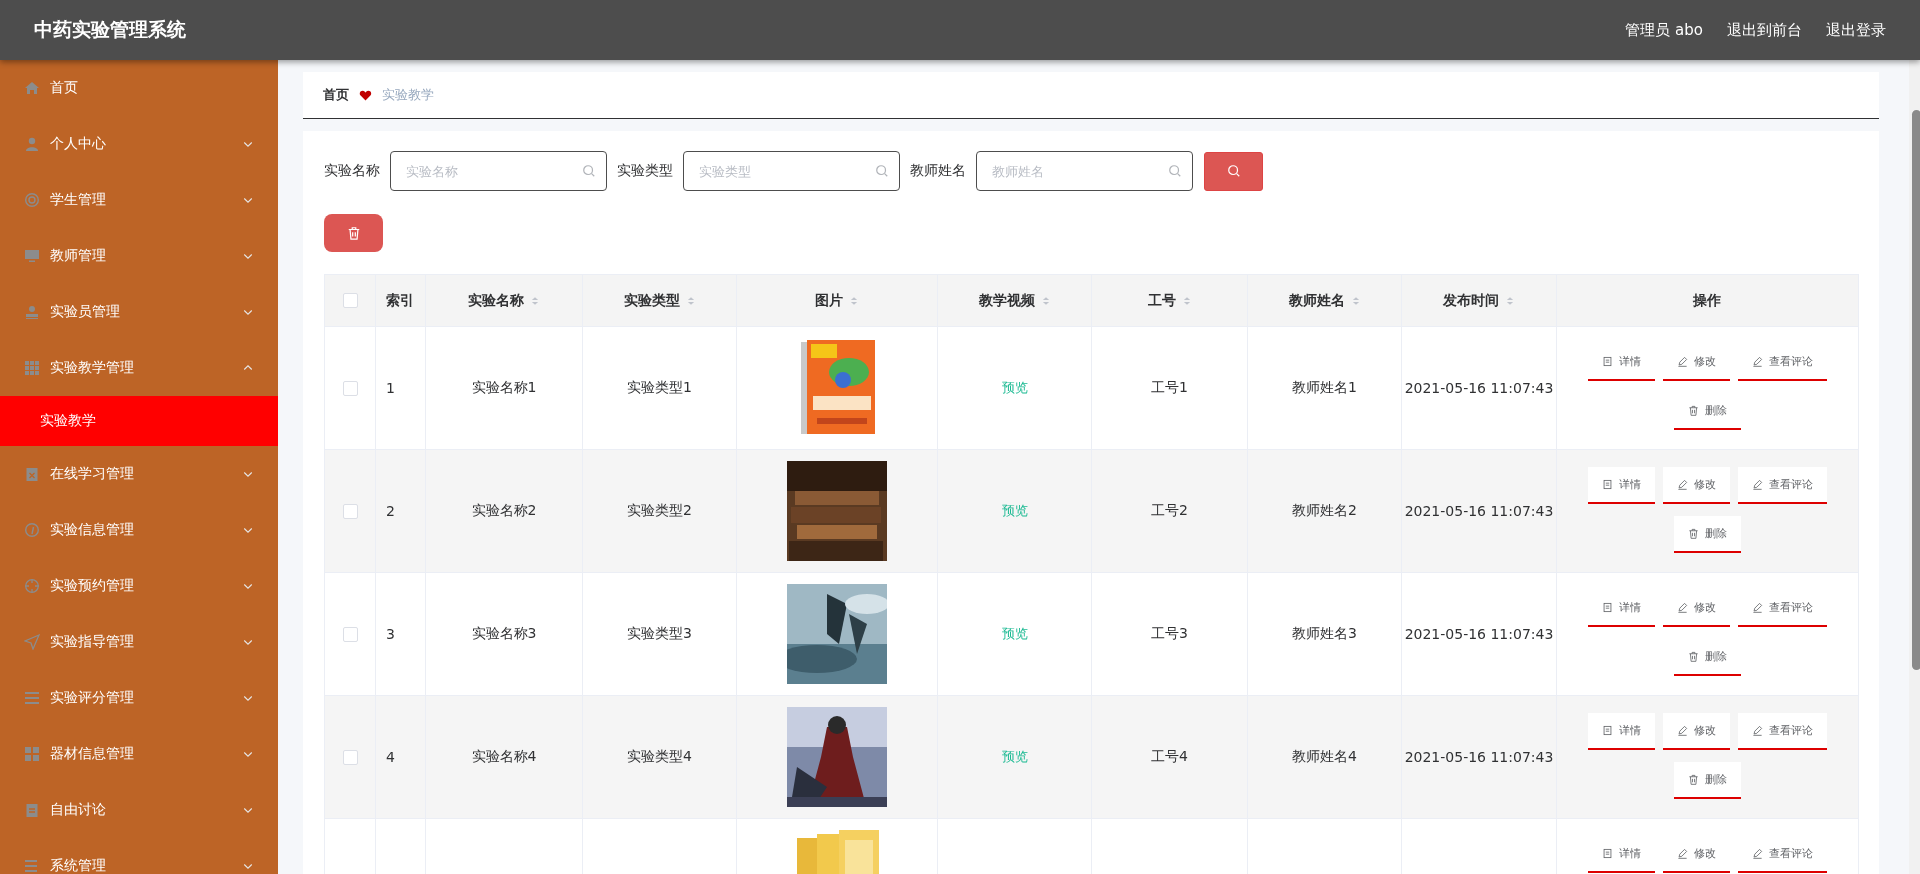  I want to click on sidebar-item: 自由讨论, so click(139, 810).